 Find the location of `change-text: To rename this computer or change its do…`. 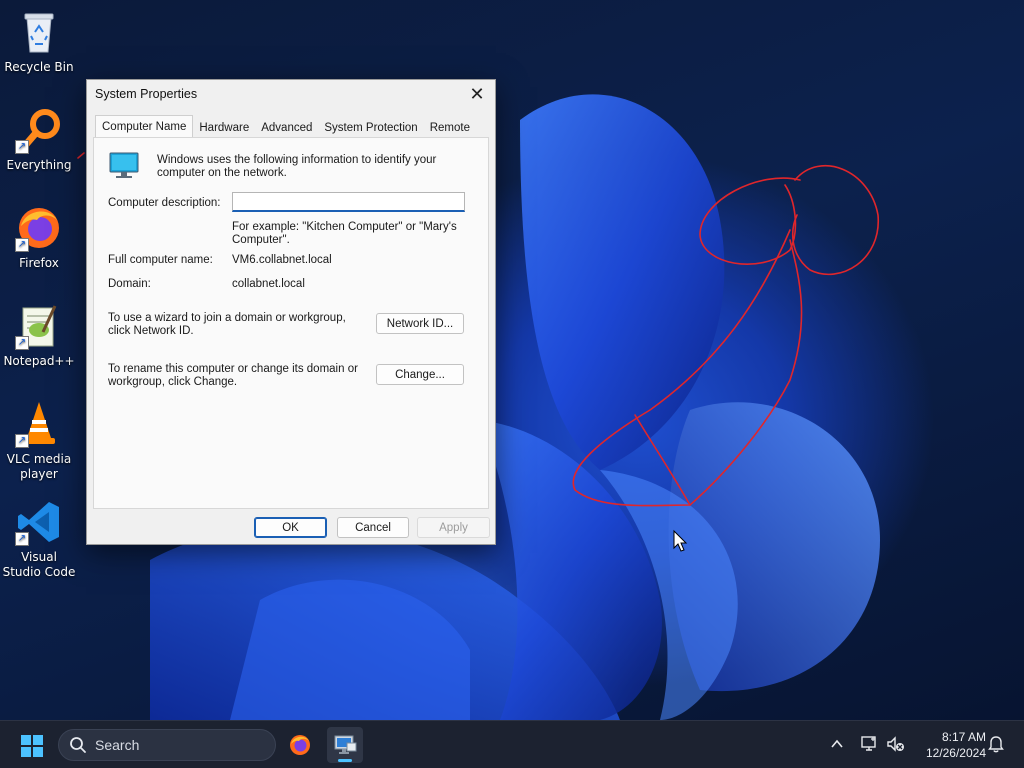

change-text: To rename this computer or change its do… is located at coordinates (233, 375).